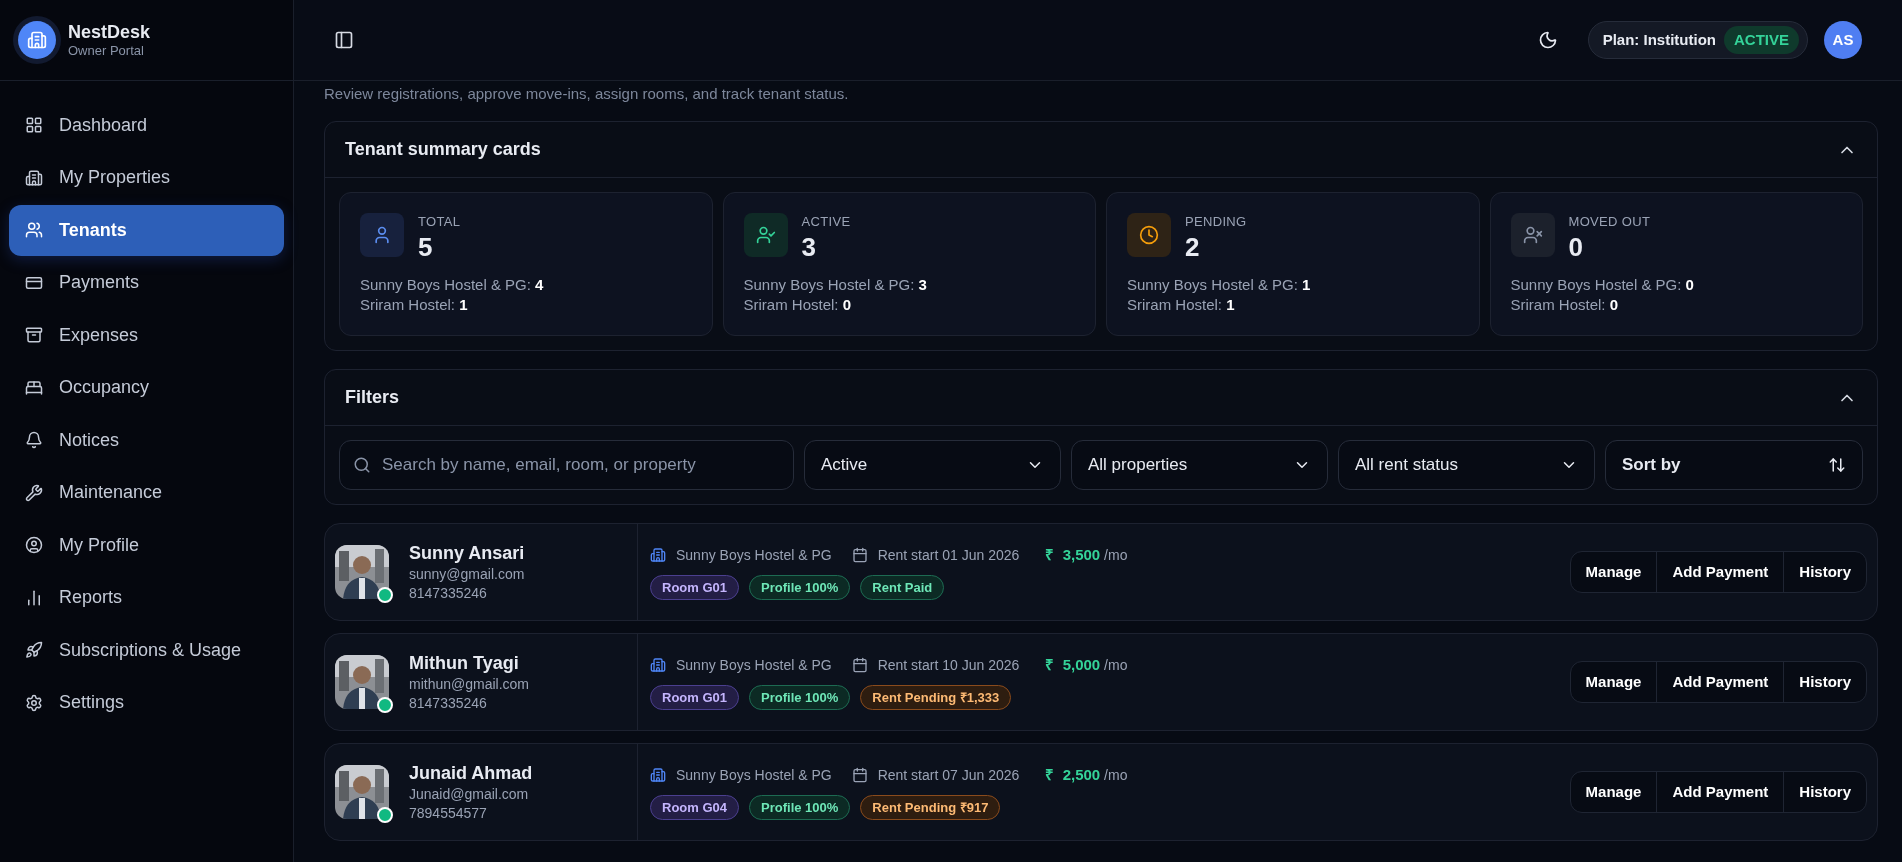 The height and width of the screenshot is (862, 1902). Describe the element at coordinates (146, 597) in the screenshot. I see `sidebar-item: Reports` at that location.